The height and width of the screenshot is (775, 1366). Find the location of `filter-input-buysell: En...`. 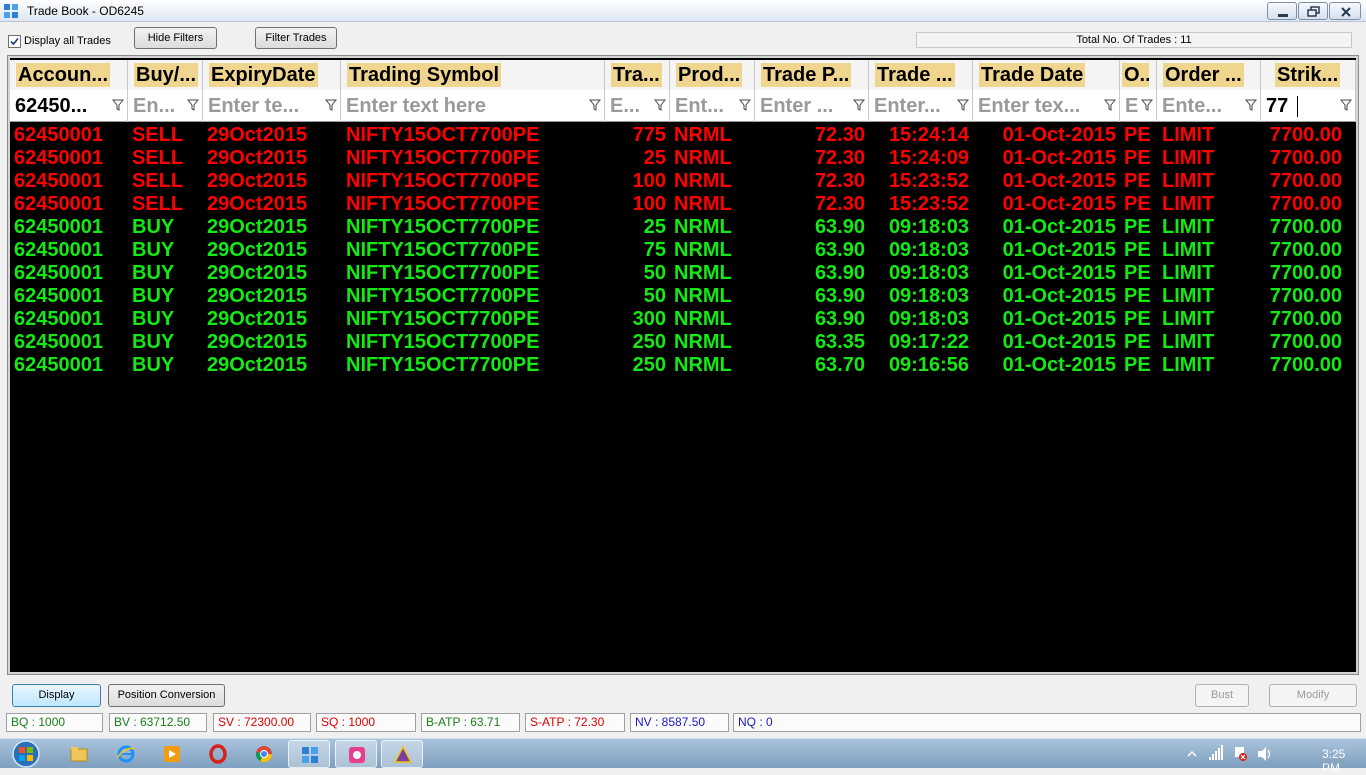

filter-input-buysell: En... is located at coordinates (165, 106).